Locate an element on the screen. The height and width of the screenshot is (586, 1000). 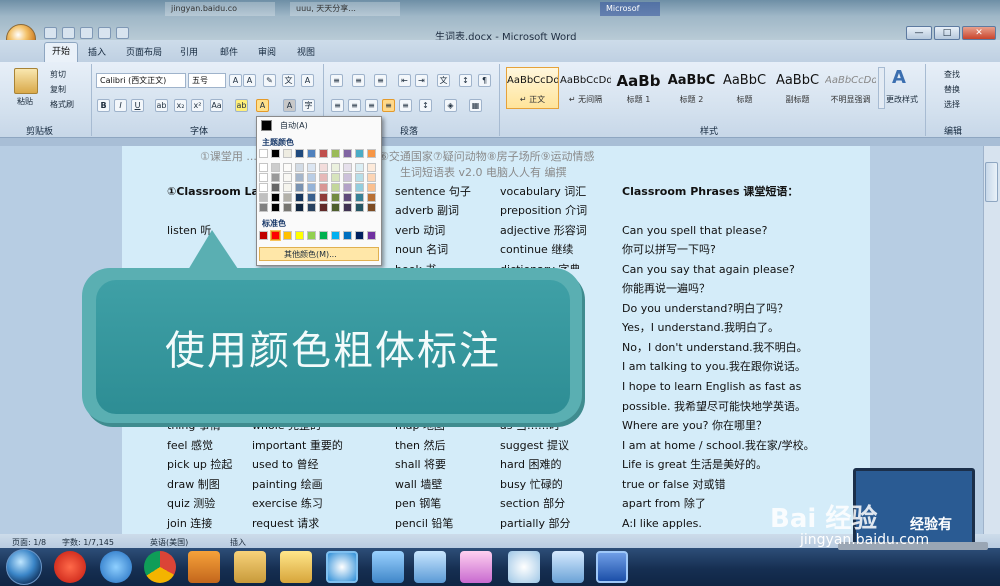
style-heading-2: AaBbC 标题 2 is located at coordinates (691, 88).